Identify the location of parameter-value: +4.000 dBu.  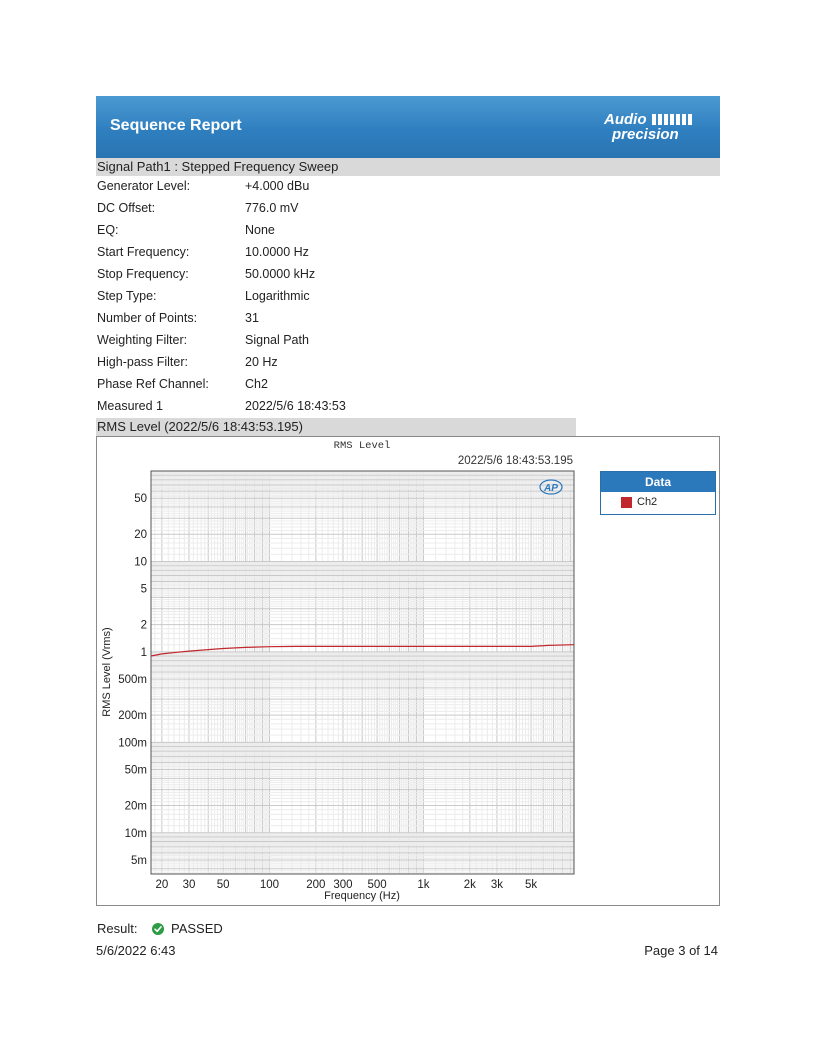
(277, 186).